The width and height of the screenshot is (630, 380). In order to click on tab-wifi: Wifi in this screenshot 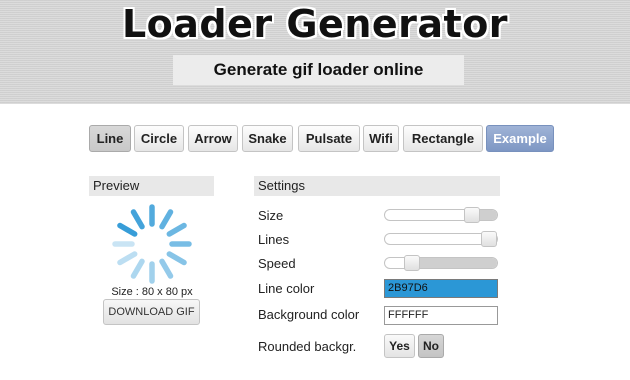, I will do `click(381, 138)`.